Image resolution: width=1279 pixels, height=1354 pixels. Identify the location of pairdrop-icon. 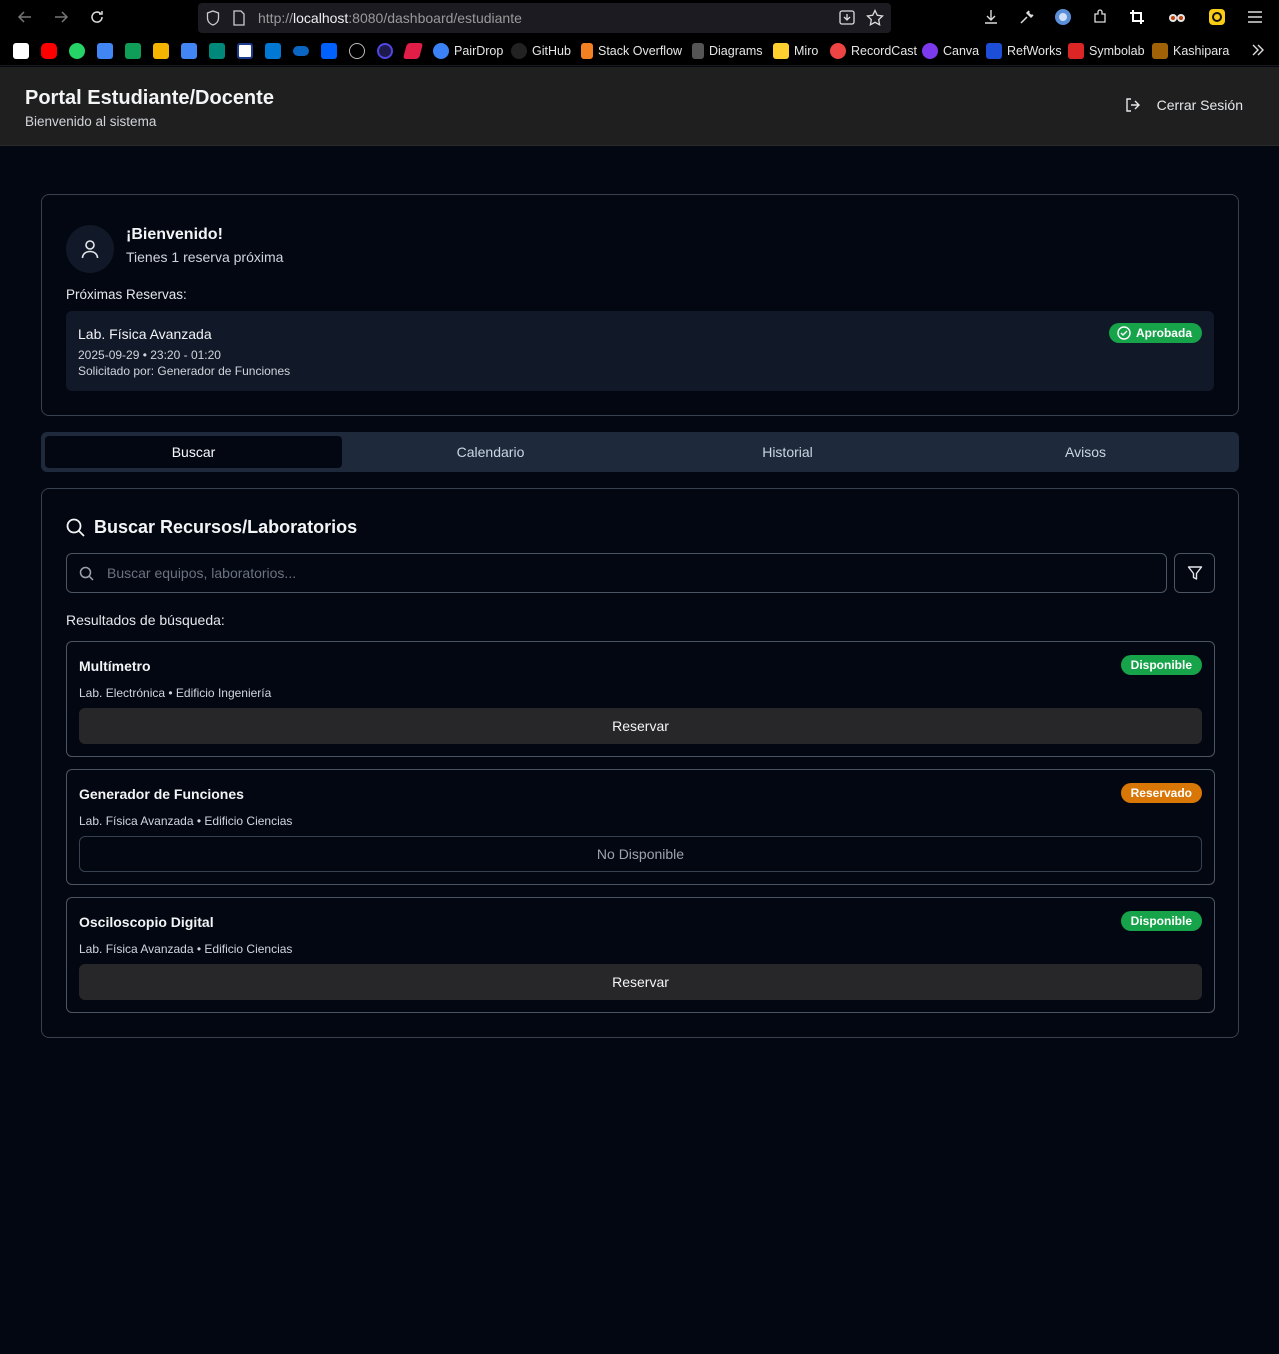
(441, 51).